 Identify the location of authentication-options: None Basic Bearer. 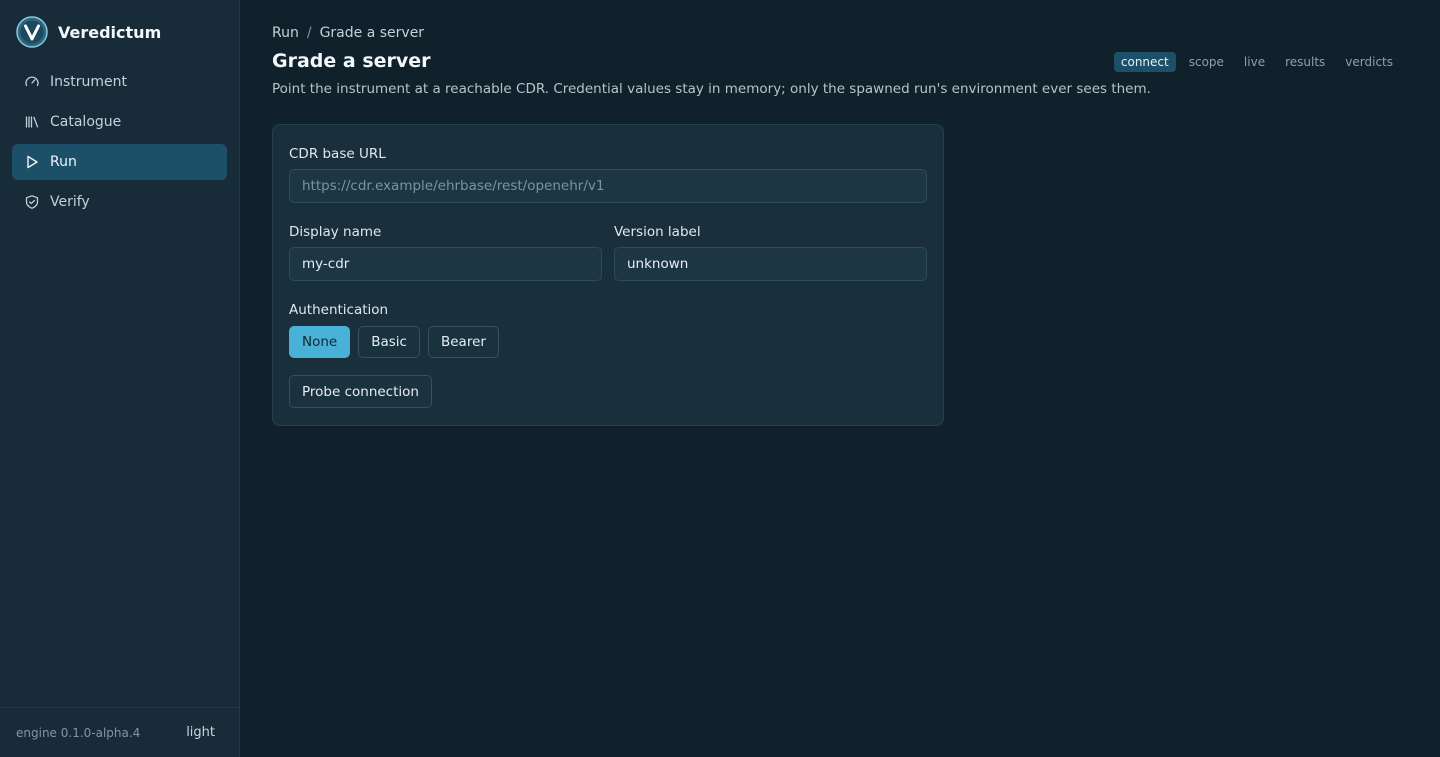
(394, 342).